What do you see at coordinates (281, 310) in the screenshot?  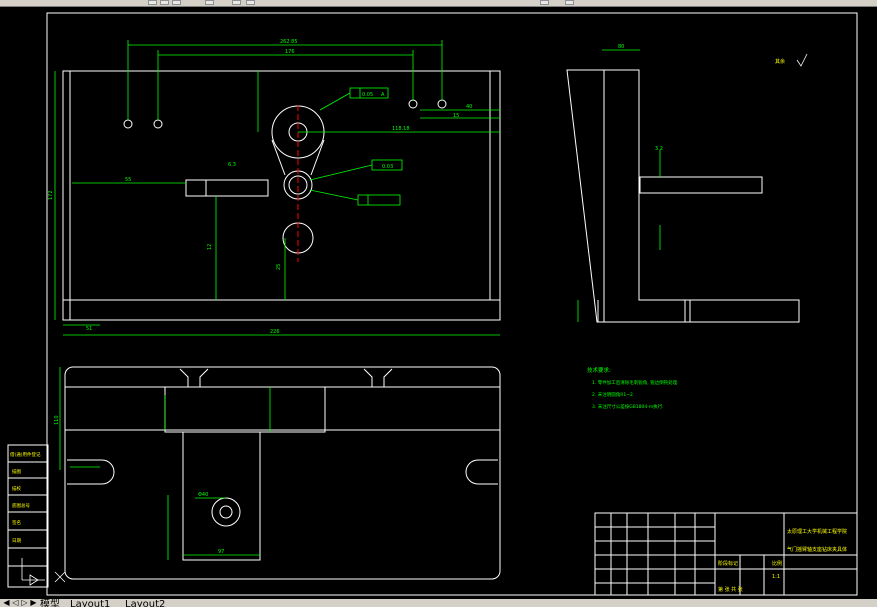 I see `front-view-base` at bounding box center [281, 310].